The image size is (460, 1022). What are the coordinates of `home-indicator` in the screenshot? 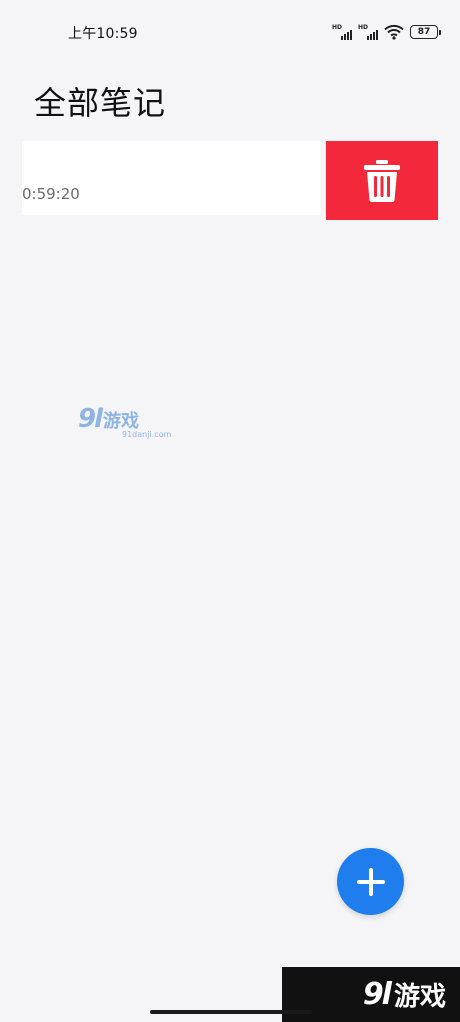 It's located at (231, 1012).